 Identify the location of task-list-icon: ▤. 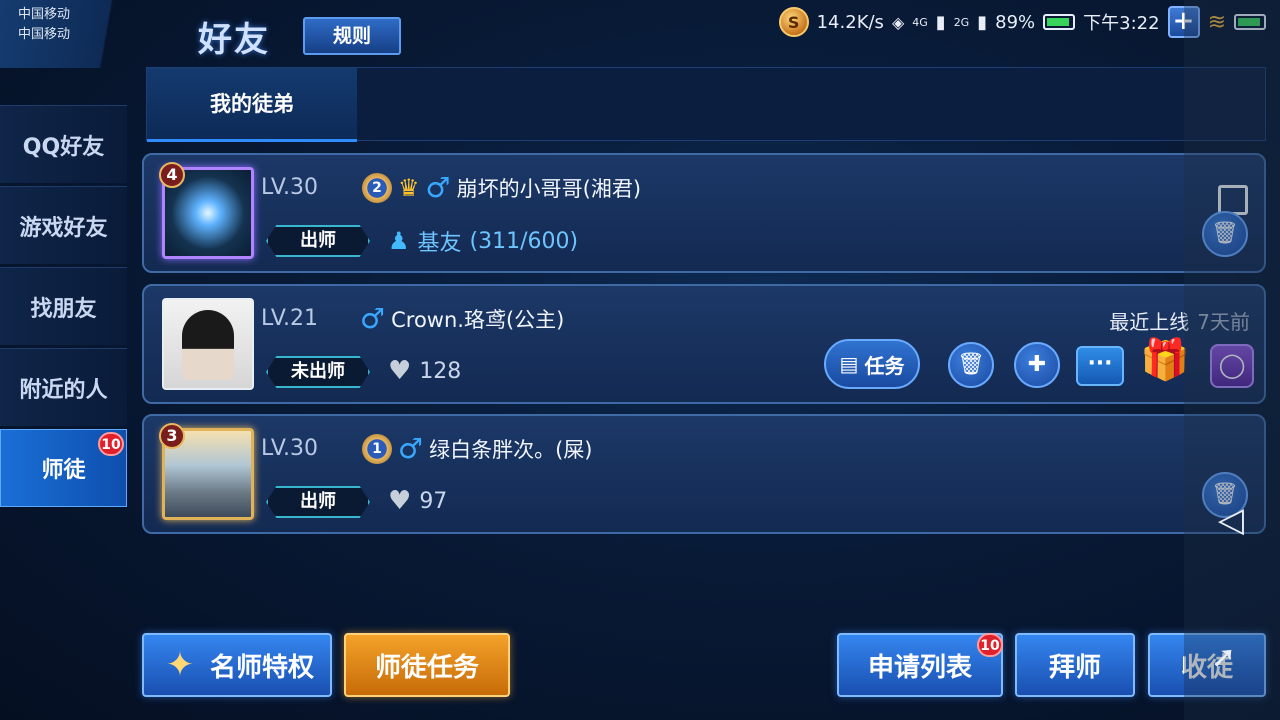
(849, 364).